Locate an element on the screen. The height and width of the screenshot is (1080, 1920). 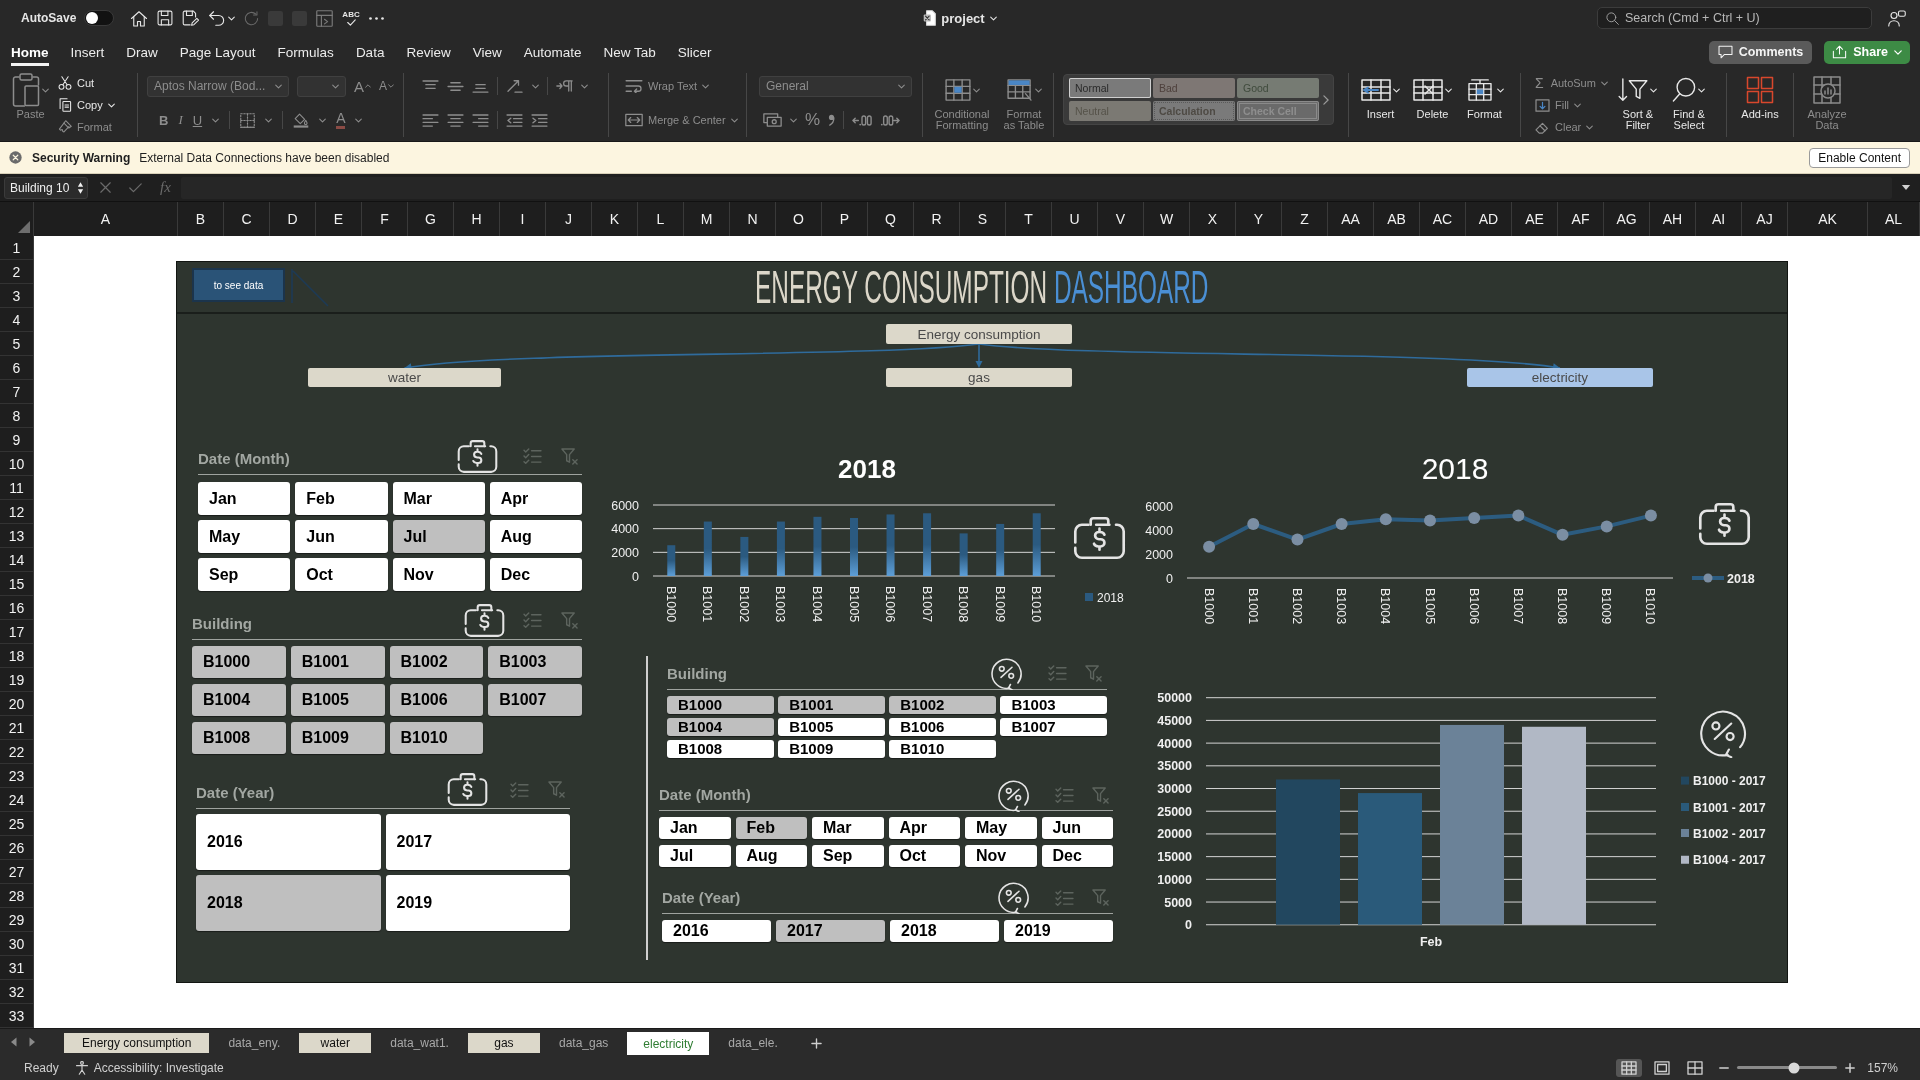
close-icon is located at coordinates (15, 157).